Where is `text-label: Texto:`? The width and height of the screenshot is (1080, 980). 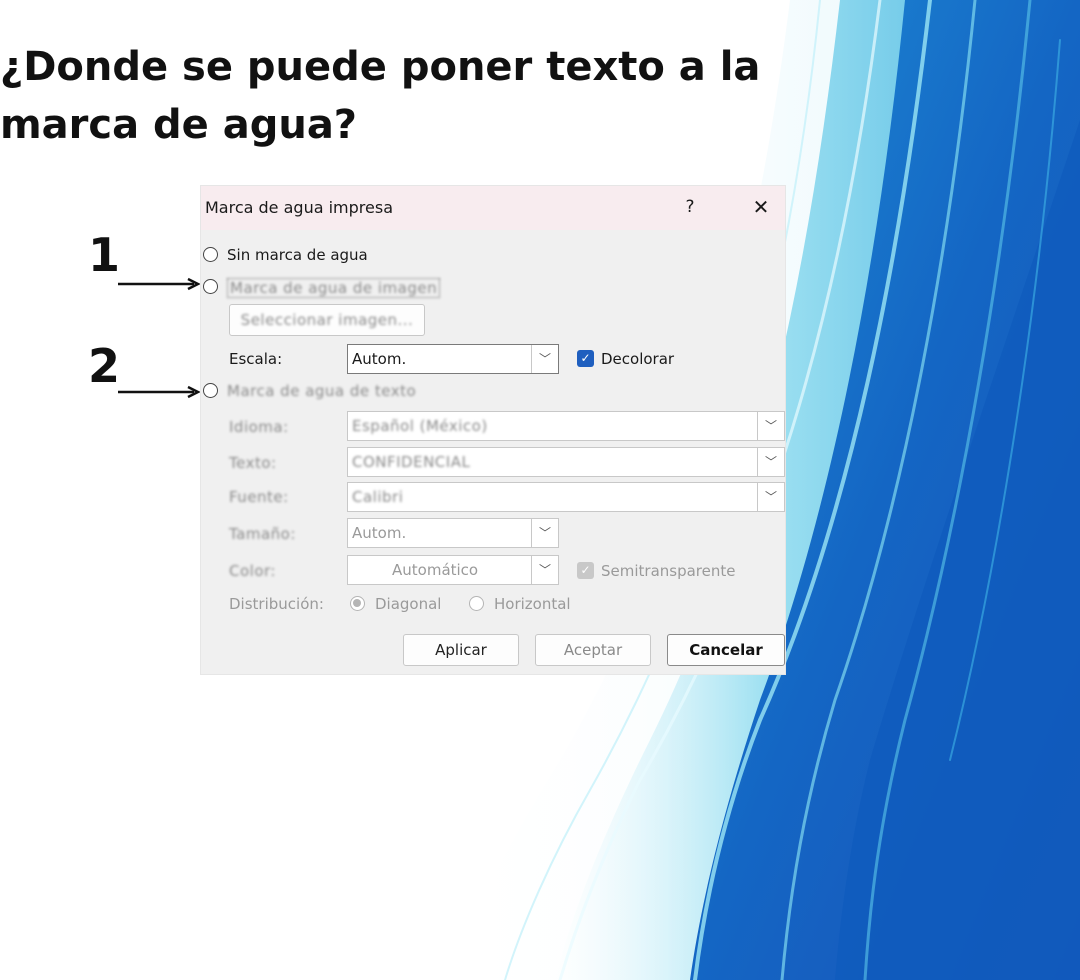
text-label: Texto: is located at coordinates (253, 463).